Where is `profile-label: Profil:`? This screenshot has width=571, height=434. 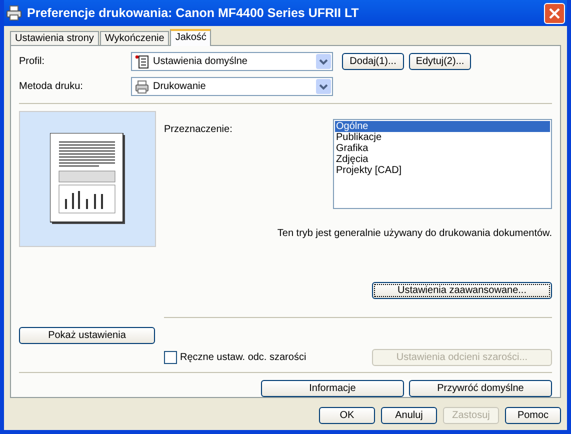
profile-label: Profil: is located at coordinates (32, 62).